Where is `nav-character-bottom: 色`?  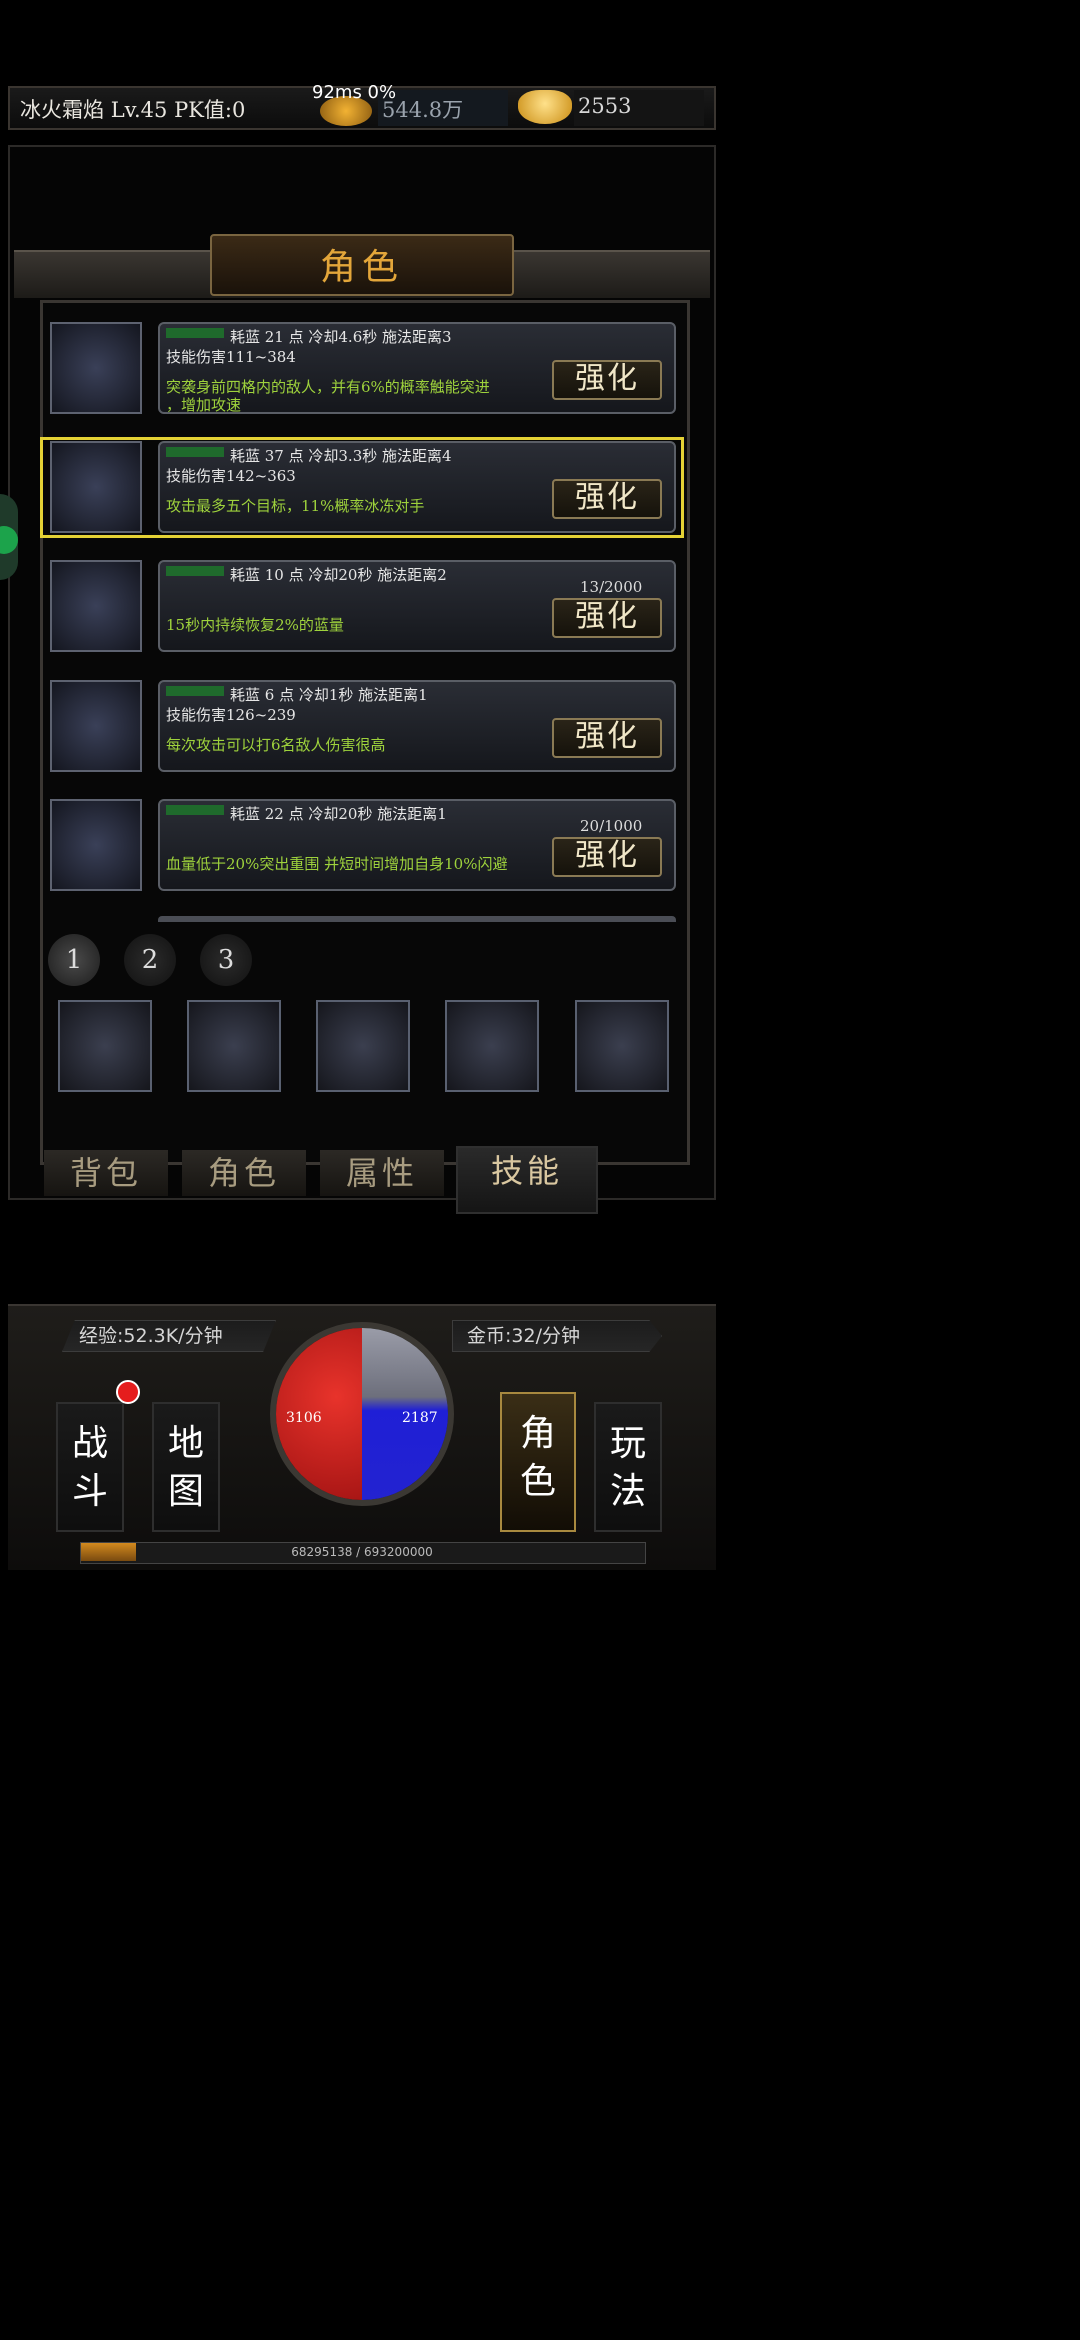 nav-character-bottom: 色 is located at coordinates (537, 1481).